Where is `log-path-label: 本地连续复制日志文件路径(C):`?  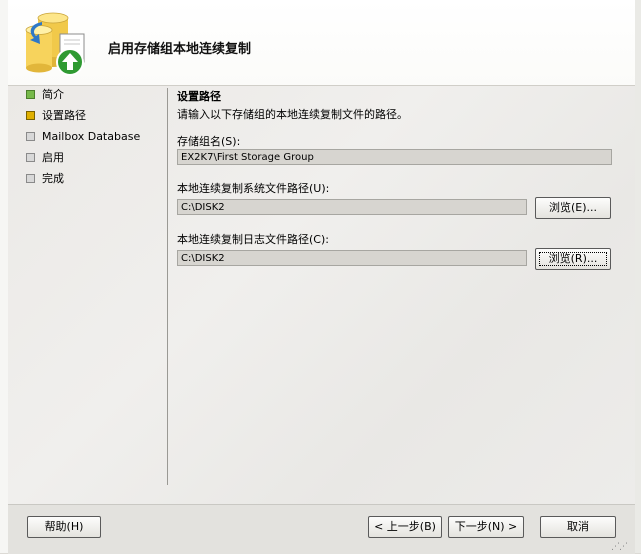
log-path-label: 本地连续复制日志文件路径(C): is located at coordinates (253, 239).